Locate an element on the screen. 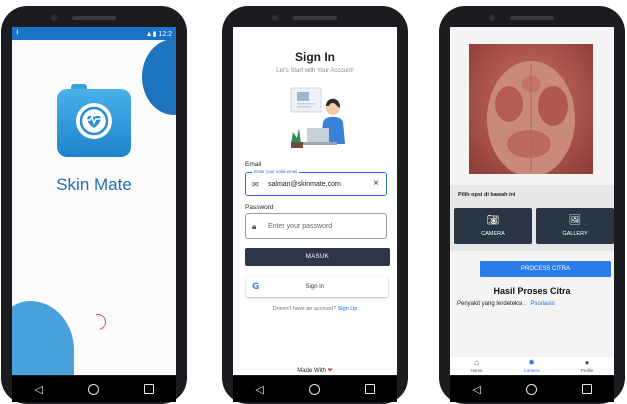  camera-icon: 📷︎ is located at coordinates (493, 220).